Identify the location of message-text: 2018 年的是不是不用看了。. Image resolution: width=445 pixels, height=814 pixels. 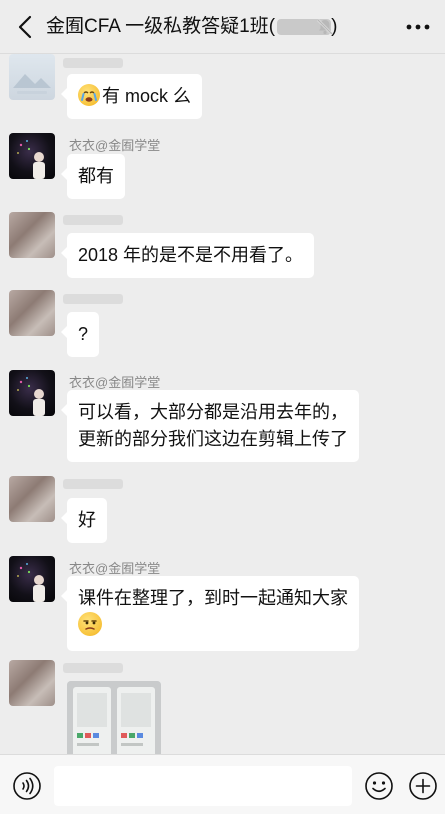
(191, 255).